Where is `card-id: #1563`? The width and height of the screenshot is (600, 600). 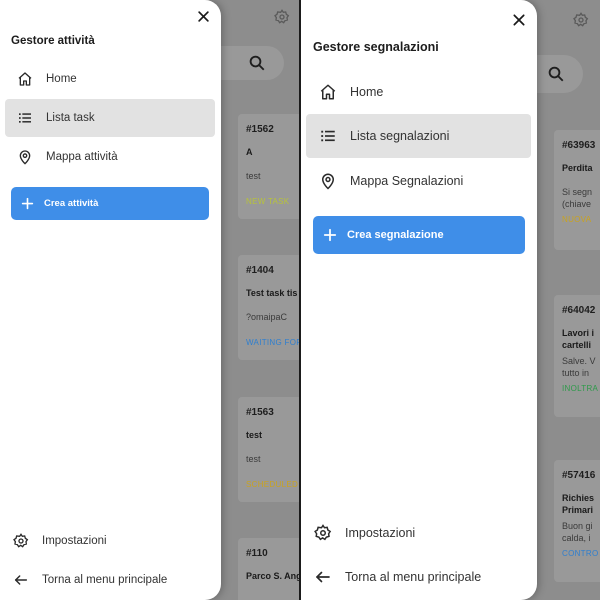 card-id: #1563 is located at coordinates (260, 412).